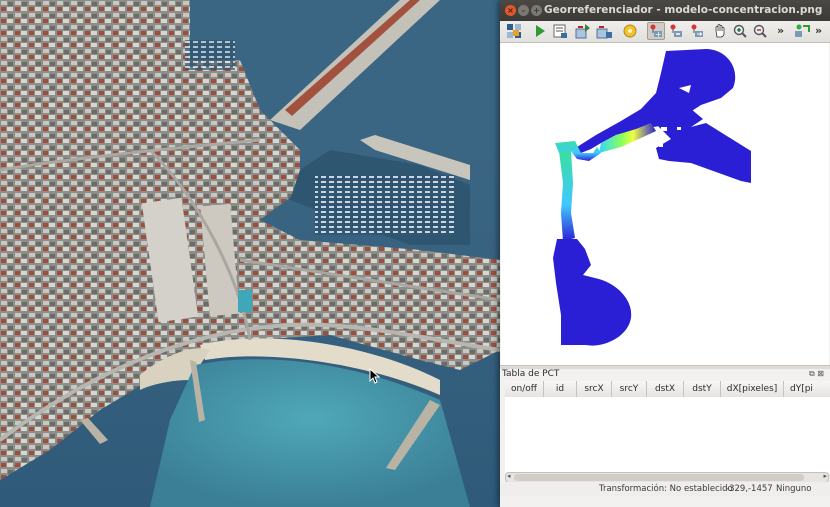 The image size is (830, 507). What do you see at coordinates (560, 31) in the screenshot?
I see `generate-script-icon` at bounding box center [560, 31].